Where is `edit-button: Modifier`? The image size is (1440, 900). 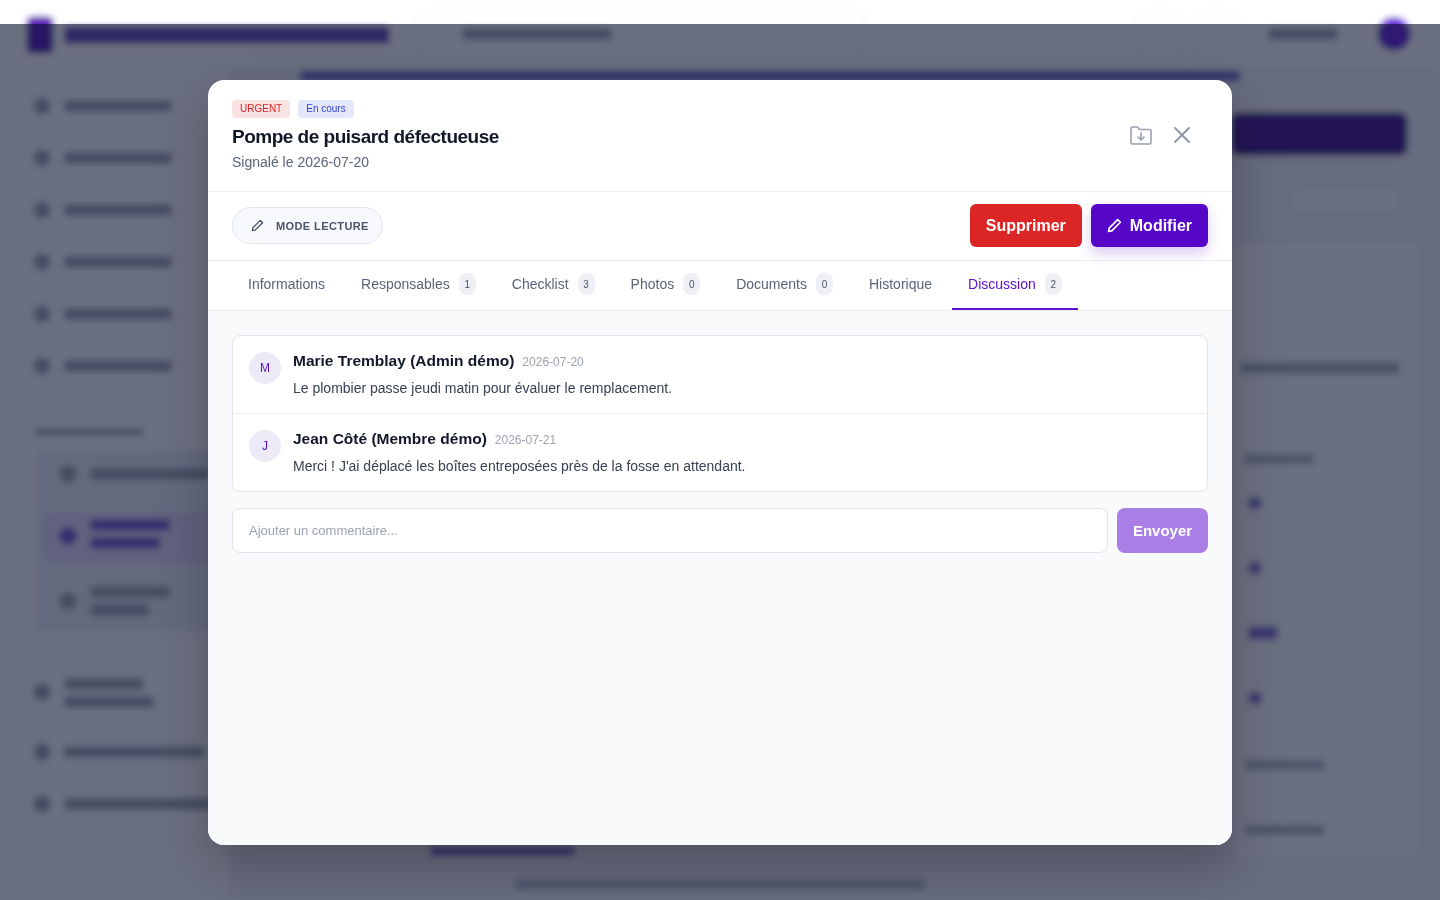
edit-button: Modifier is located at coordinates (1149, 225).